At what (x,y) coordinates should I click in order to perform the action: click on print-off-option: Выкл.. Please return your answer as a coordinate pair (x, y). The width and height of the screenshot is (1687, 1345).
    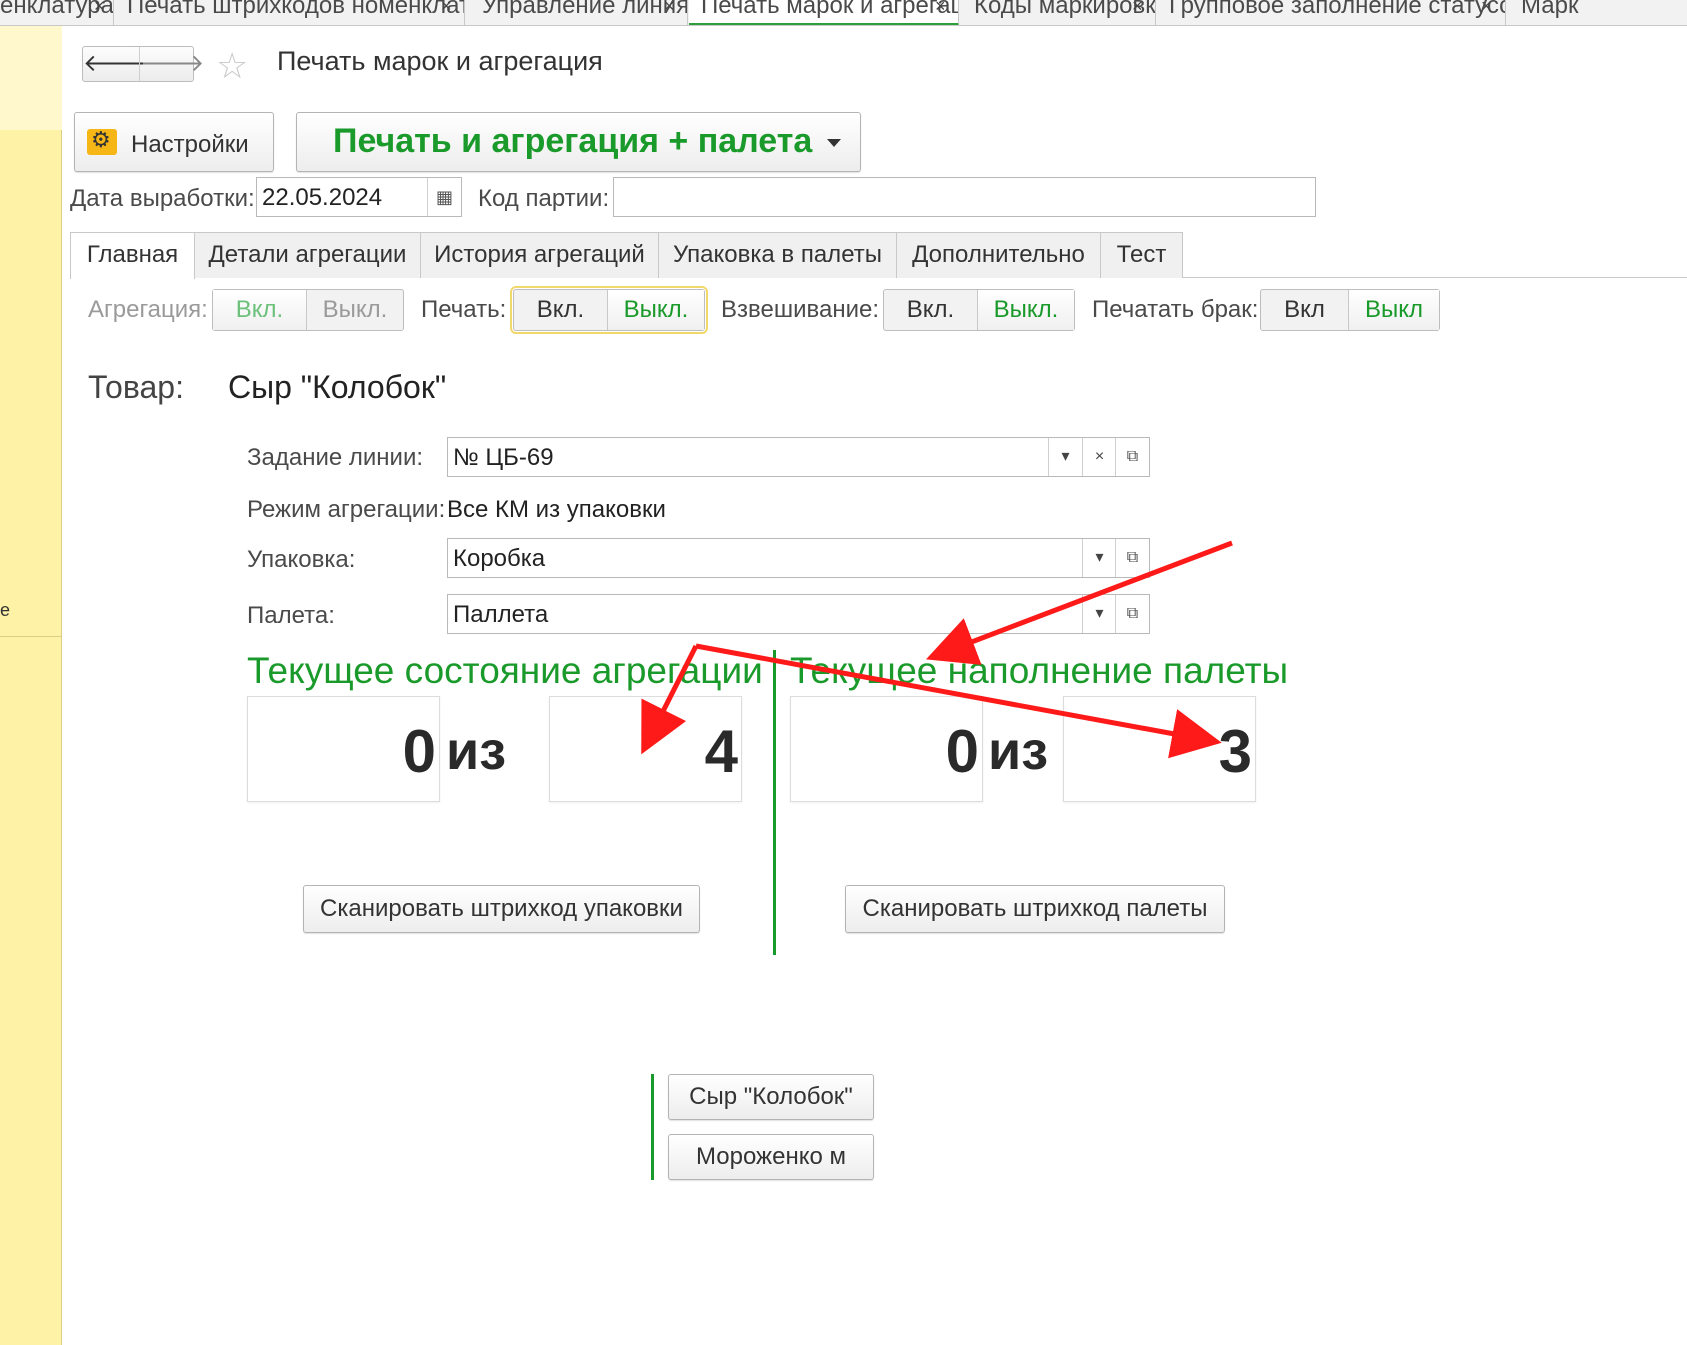
    Looking at the image, I should click on (656, 310).